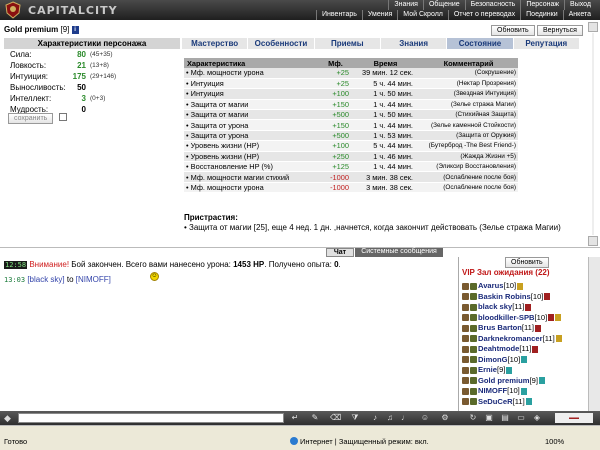  Describe the element at coordinates (554, 441) in the screenshot. I see `status-zoom: 100%` at that location.